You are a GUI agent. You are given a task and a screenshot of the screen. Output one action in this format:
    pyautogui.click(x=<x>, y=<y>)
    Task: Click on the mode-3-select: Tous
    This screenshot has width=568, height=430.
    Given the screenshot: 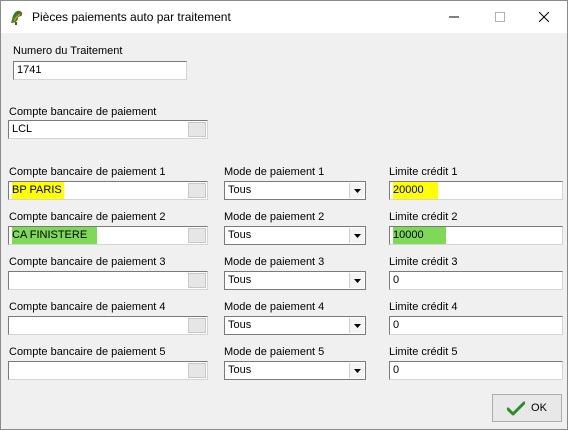 What is the action you would take?
    pyautogui.click(x=295, y=280)
    